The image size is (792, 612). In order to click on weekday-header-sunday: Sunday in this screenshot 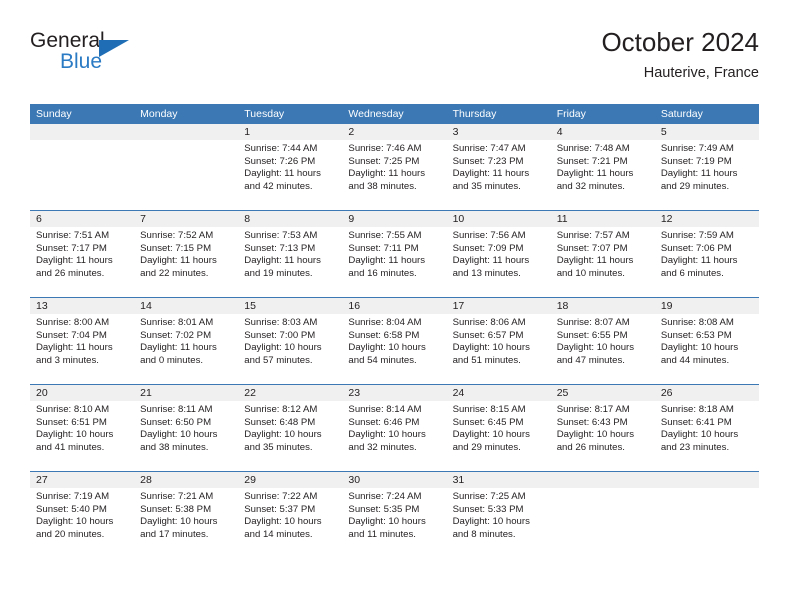, I will do `click(82, 114)`.